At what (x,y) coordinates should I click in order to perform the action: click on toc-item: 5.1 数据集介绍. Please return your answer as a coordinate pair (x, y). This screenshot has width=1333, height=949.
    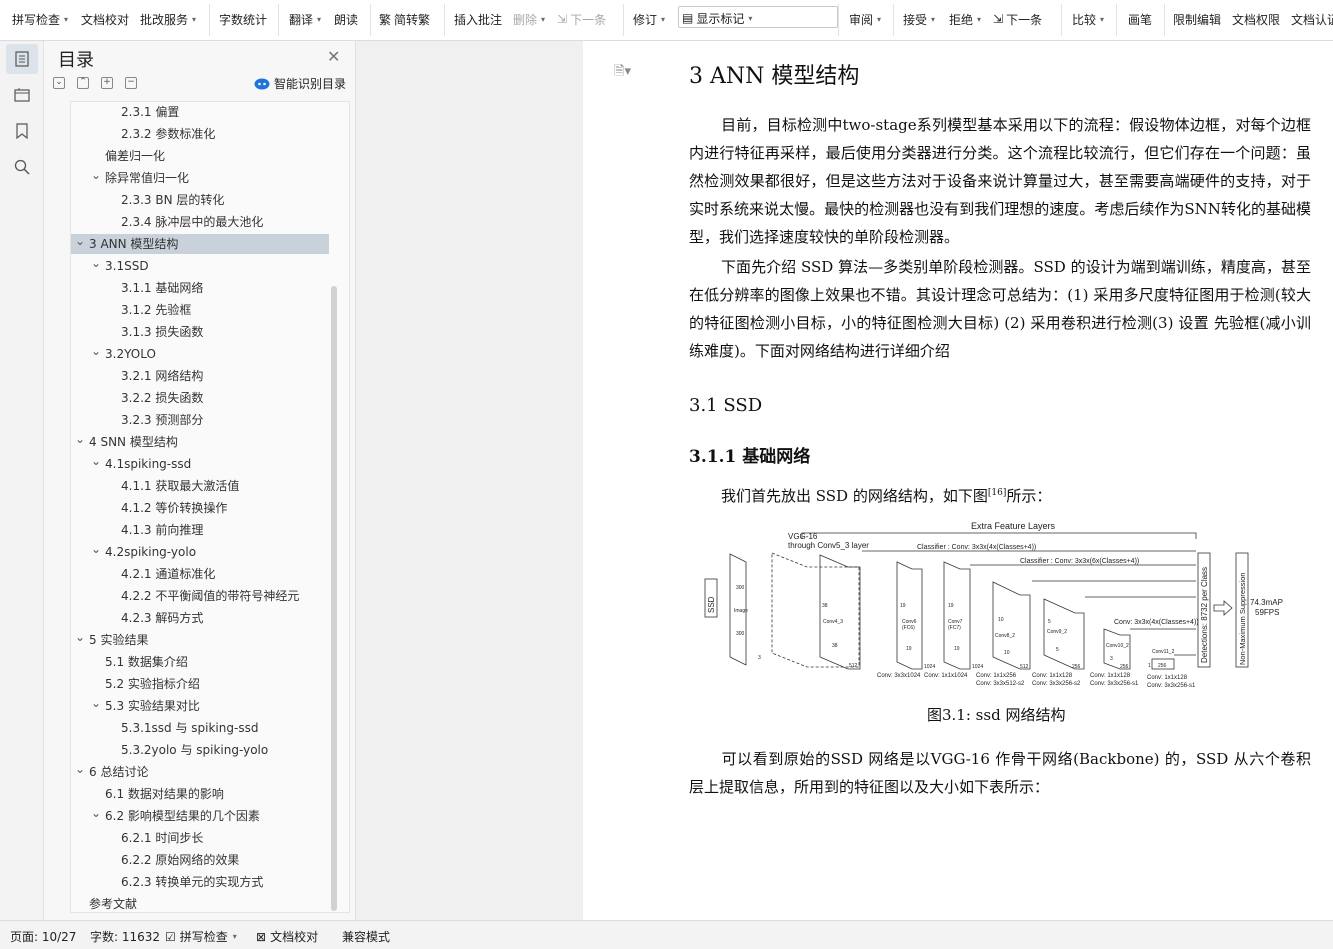
    Looking at the image, I should click on (206, 662).